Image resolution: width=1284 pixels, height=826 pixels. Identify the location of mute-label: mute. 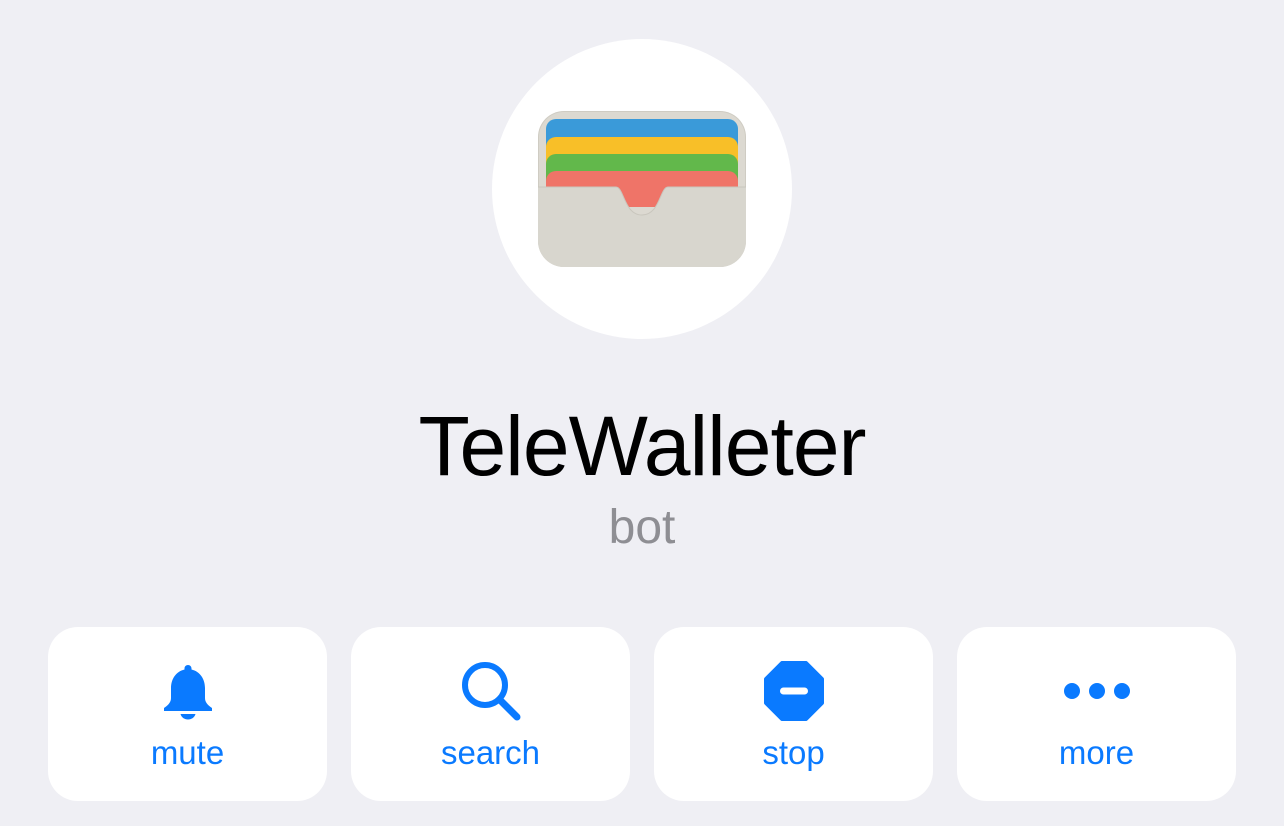
(187, 752).